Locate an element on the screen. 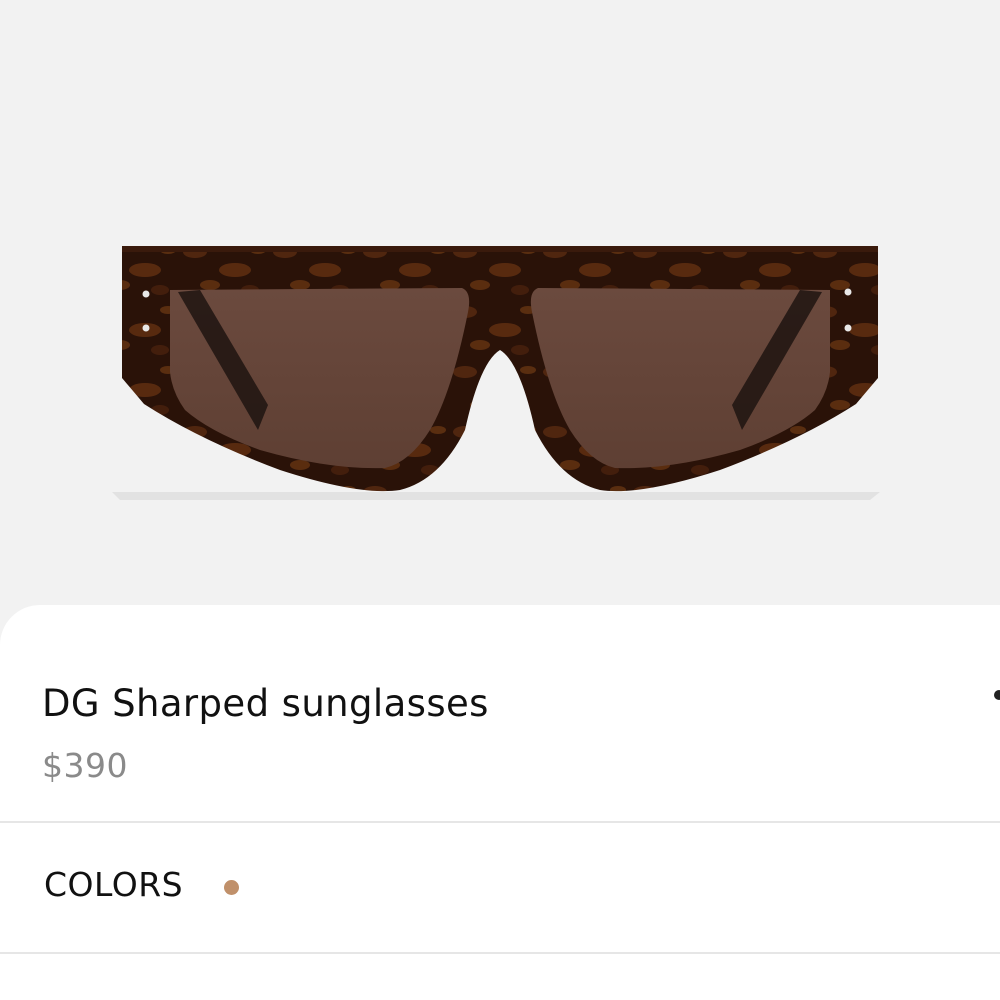 The image size is (1000, 1000). divider is located at coordinates (500, 953).